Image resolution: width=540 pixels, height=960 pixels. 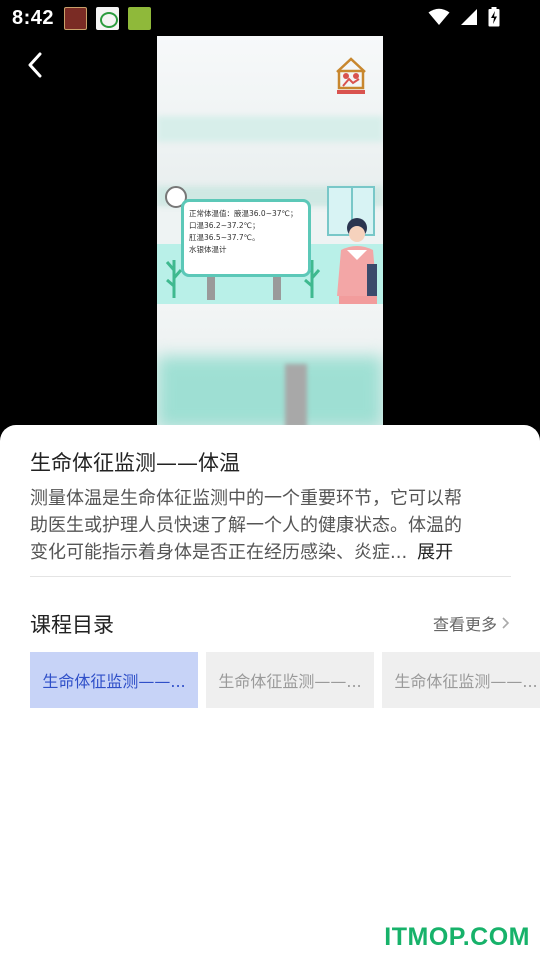 I want to click on board-line: 肛温36.5~37.7℃。, so click(x=224, y=237).